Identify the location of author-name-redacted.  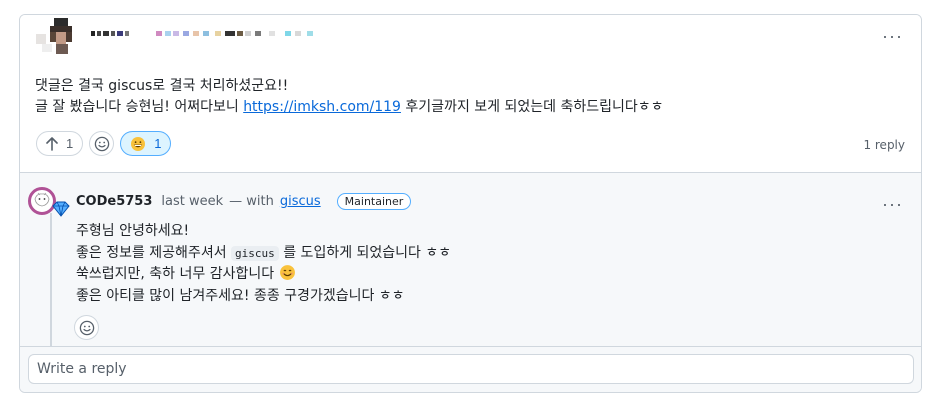
(206, 34).